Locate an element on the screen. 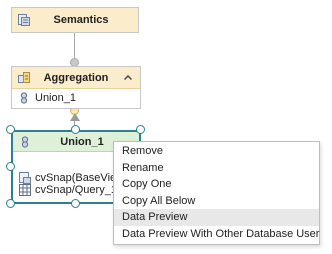  aggregation-node: Aggregation Union_1 is located at coordinates (76, 87).